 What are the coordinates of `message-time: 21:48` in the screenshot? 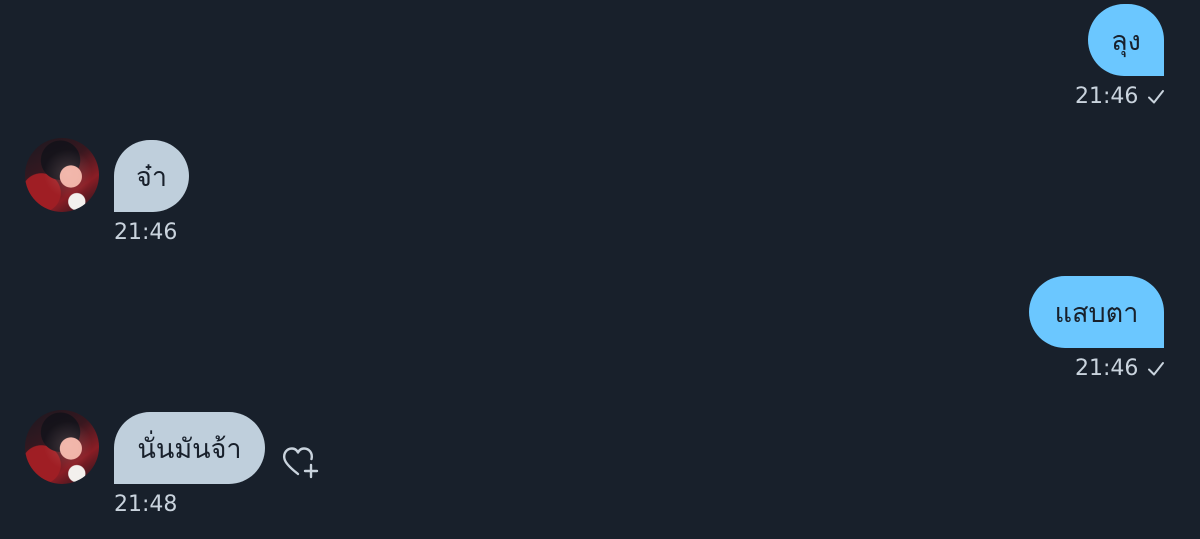 It's located at (146, 504).